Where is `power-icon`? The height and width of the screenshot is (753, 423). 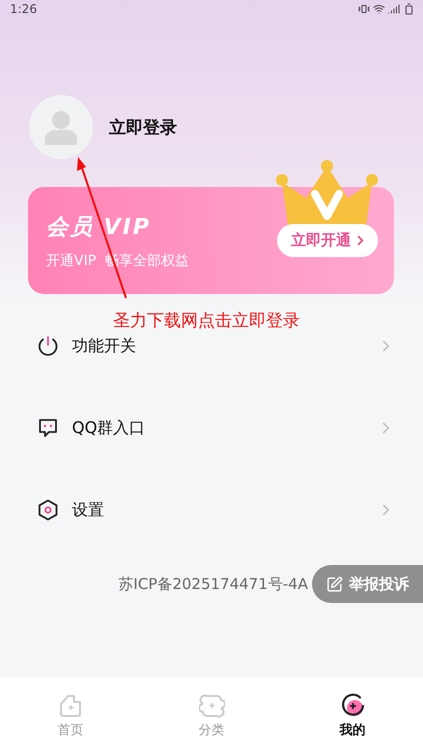
power-icon is located at coordinates (48, 346).